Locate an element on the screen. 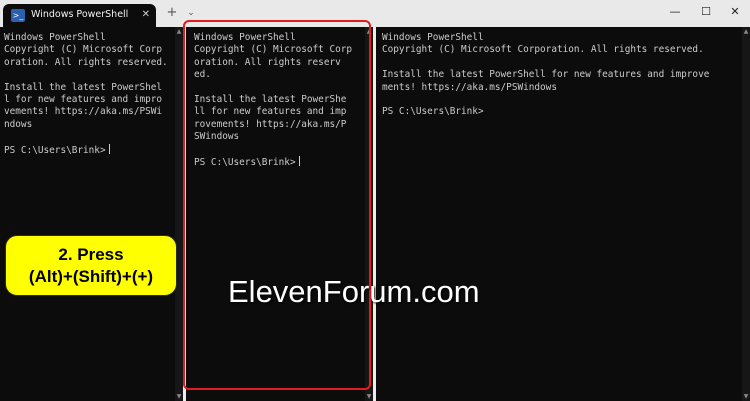 The width and height of the screenshot is (750, 401). title-bar: >_ Windows PowerShell ✕ + ⌄ — ☐ ✕ is located at coordinates (375, 13).